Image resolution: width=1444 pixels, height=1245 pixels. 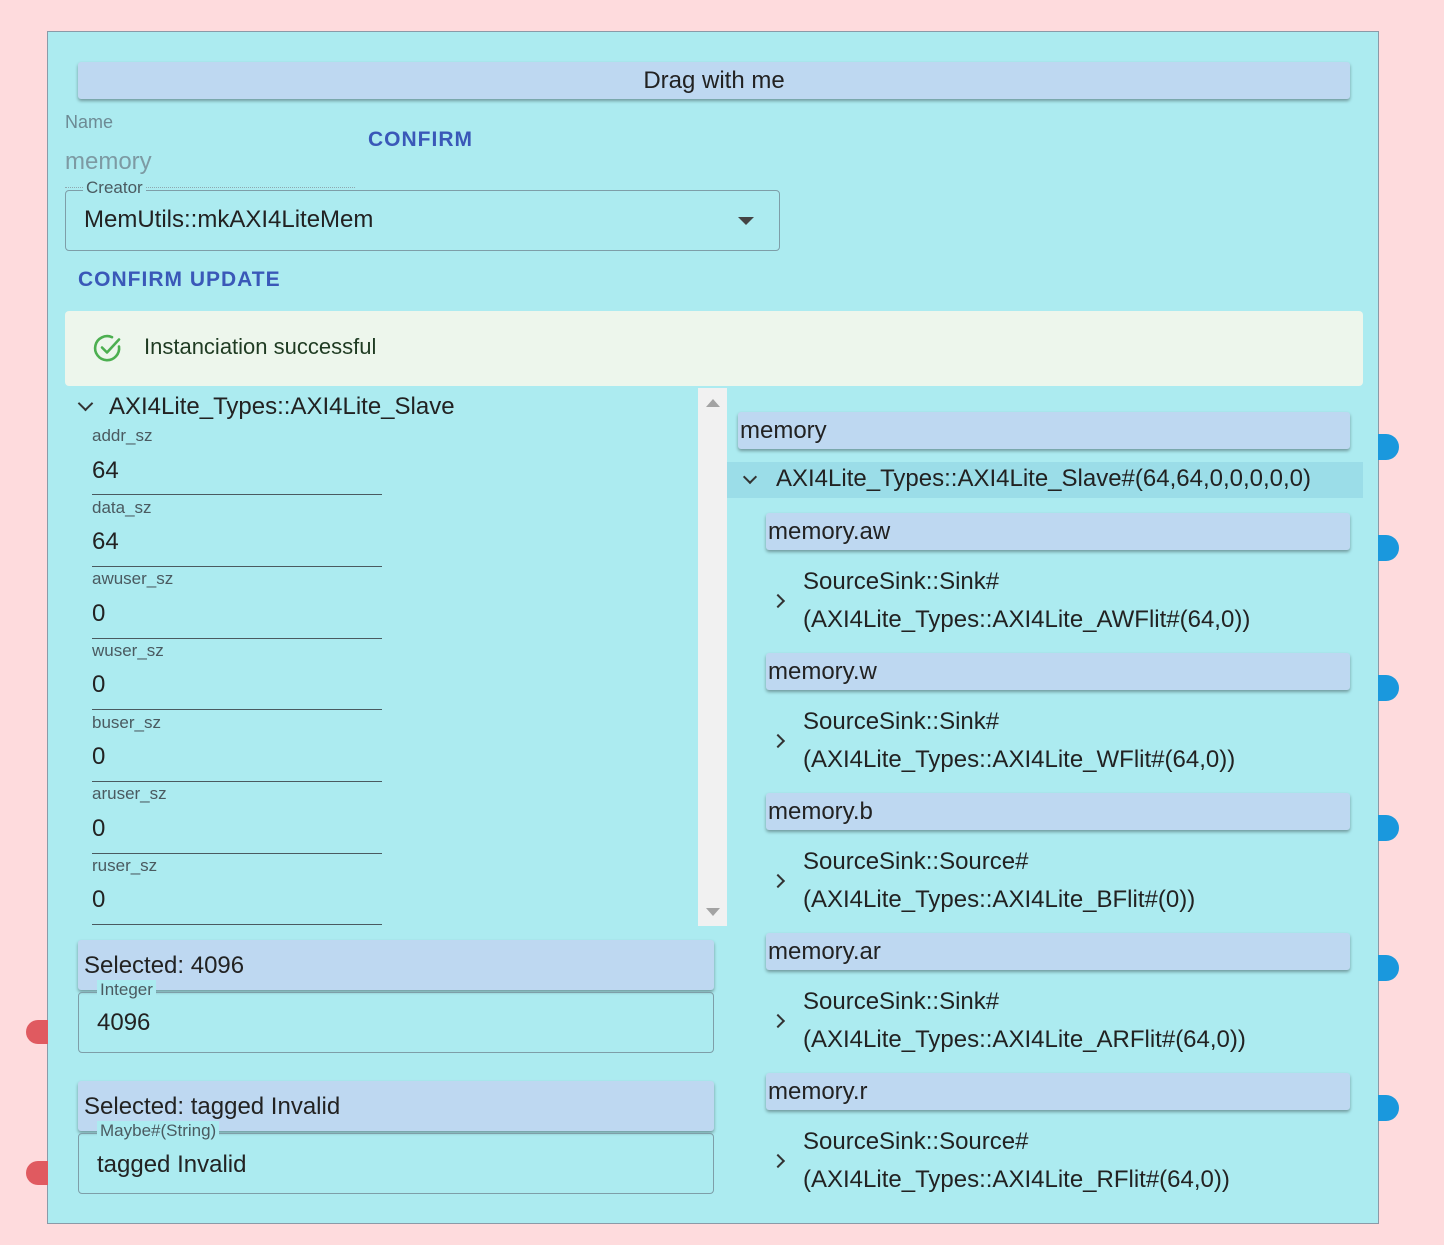 What do you see at coordinates (108, 162) in the screenshot?
I see `name-field: memory` at bounding box center [108, 162].